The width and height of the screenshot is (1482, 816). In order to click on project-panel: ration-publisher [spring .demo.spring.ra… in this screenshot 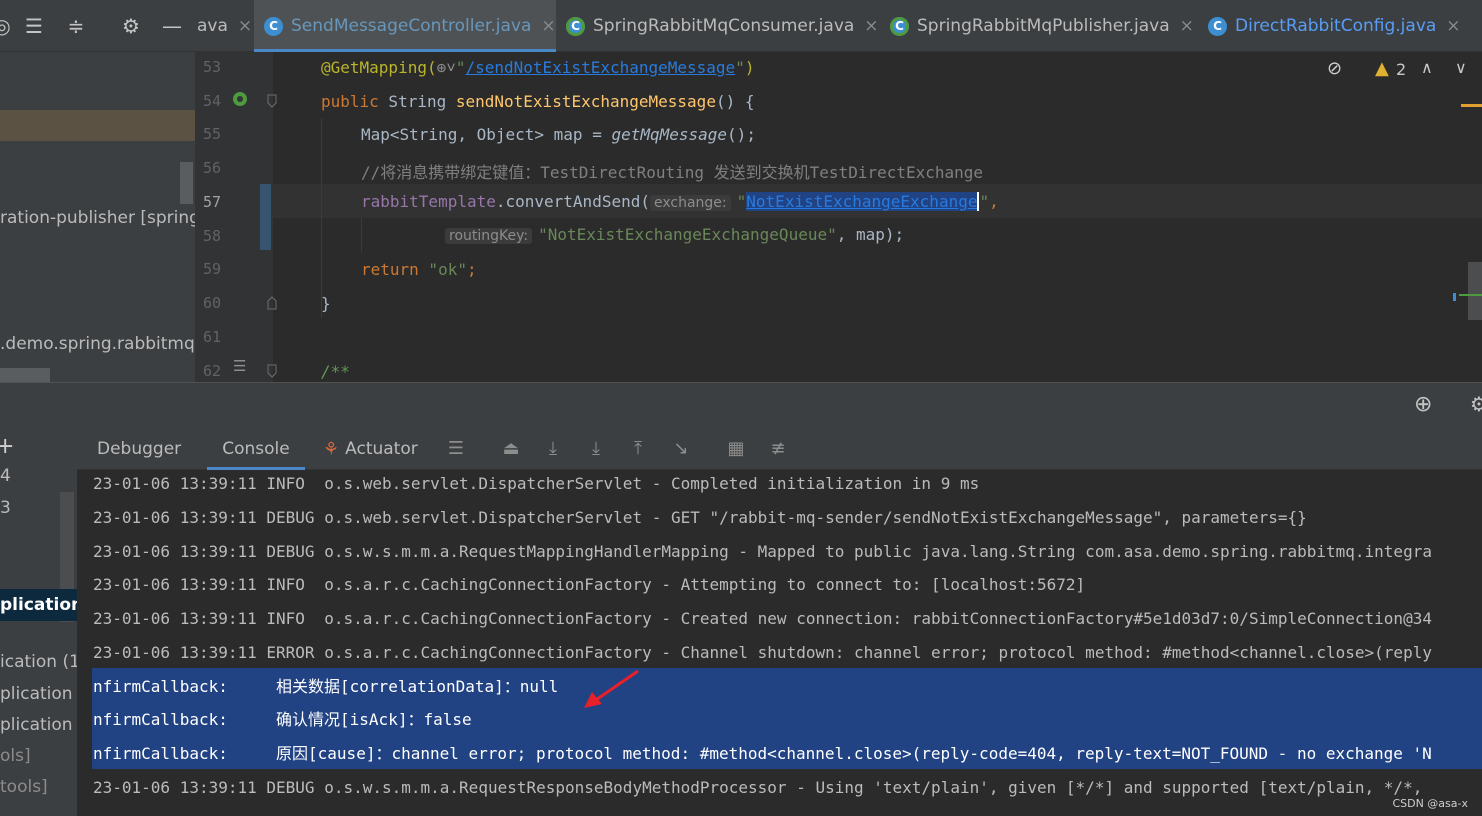, I will do `click(97, 217)`.